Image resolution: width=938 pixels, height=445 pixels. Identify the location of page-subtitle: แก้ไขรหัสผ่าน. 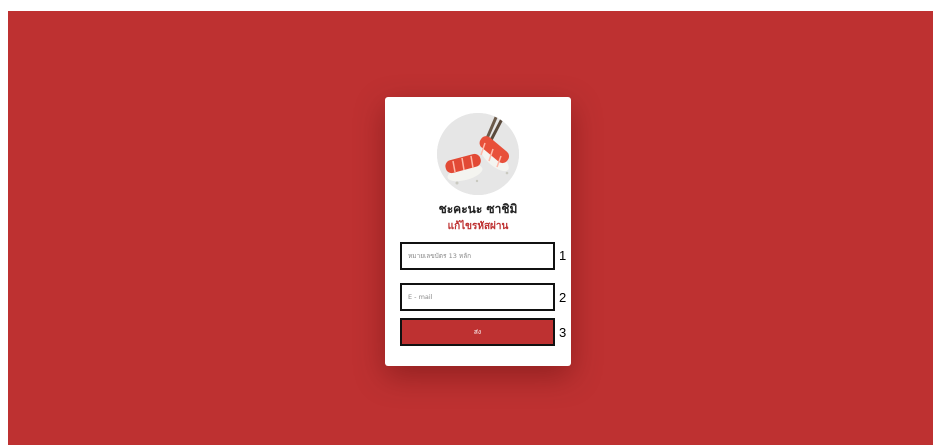
(478, 226).